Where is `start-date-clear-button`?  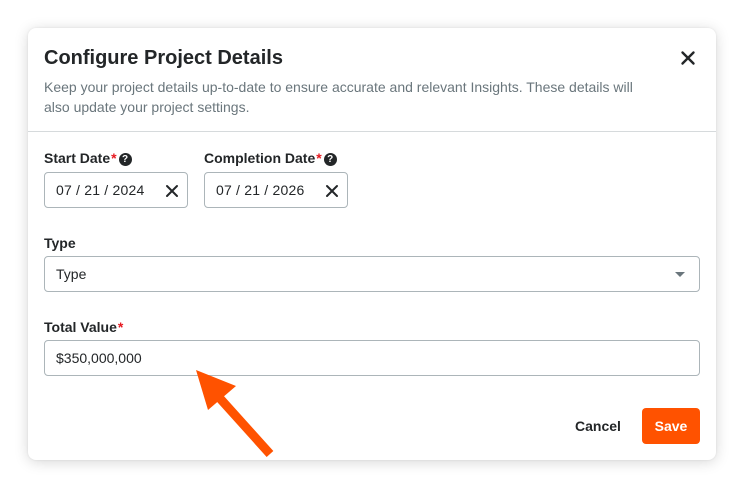
start-date-clear-button is located at coordinates (172, 191).